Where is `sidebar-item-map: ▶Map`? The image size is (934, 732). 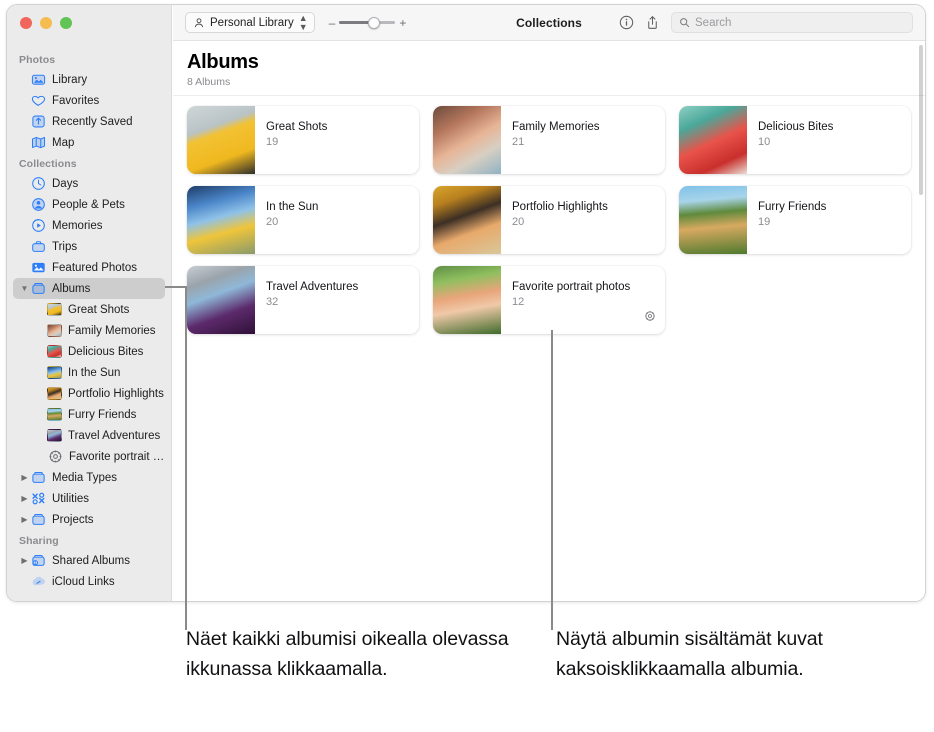
sidebar-item-map: ▶Map is located at coordinates (89, 142).